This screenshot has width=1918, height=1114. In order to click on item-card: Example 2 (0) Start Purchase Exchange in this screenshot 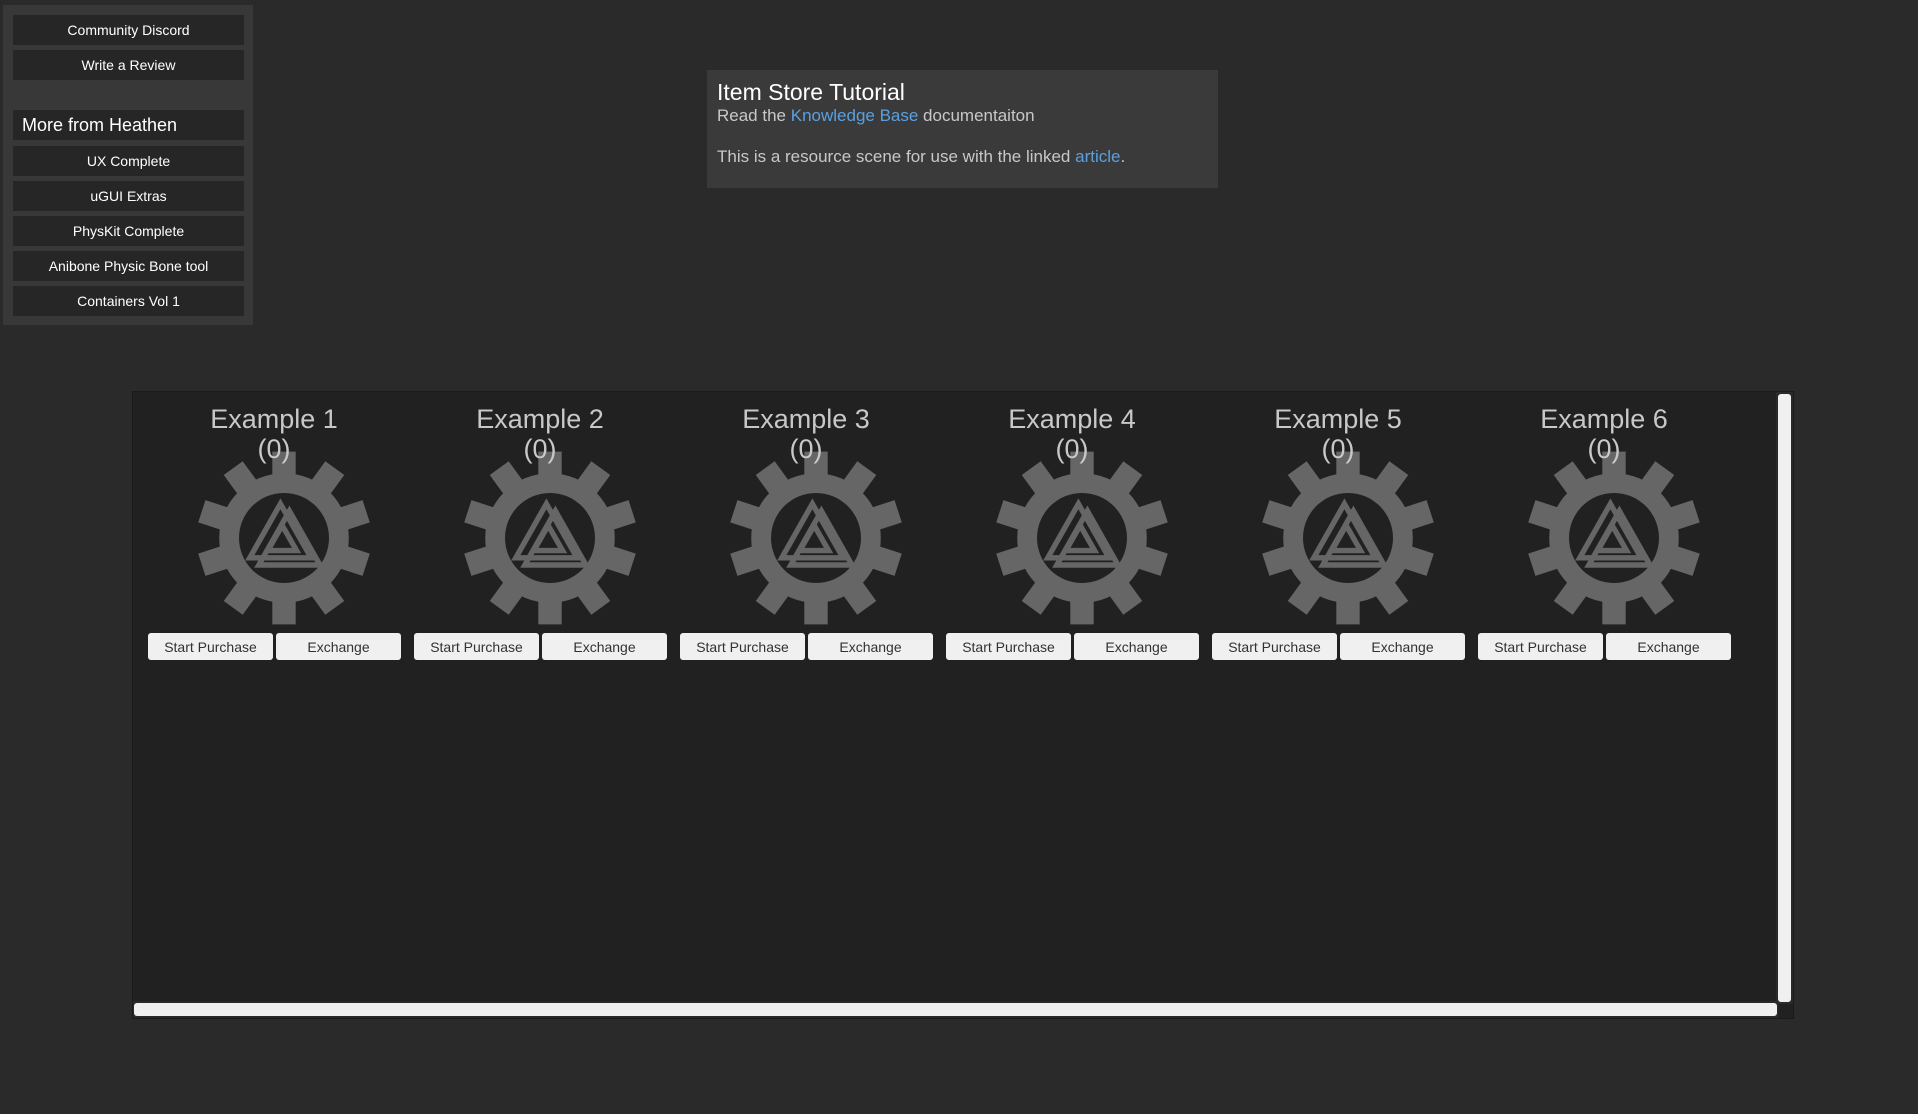, I will do `click(540, 527)`.